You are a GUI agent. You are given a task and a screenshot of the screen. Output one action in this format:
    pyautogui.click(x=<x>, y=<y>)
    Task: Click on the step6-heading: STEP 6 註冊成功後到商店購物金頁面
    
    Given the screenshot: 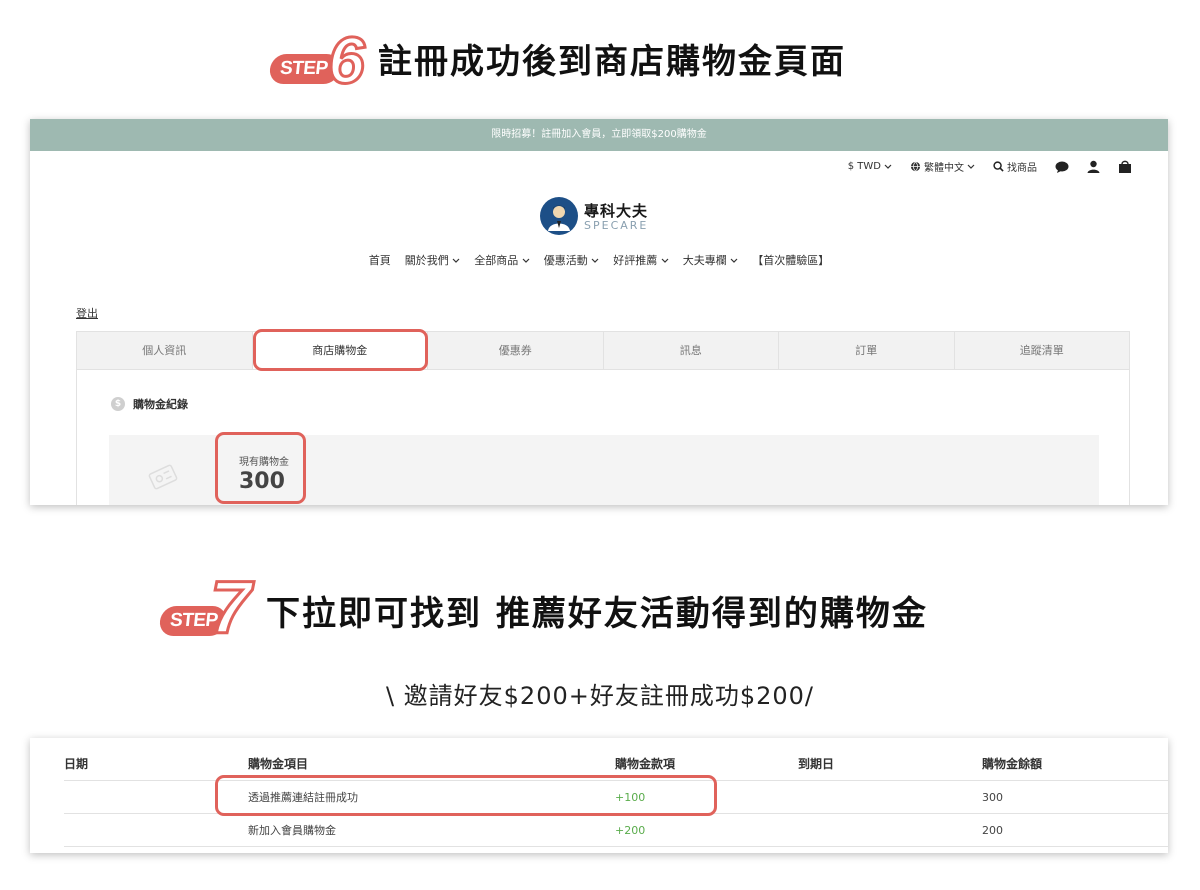 What is the action you would take?
    pyautogui.click(x=557, y=60)
    